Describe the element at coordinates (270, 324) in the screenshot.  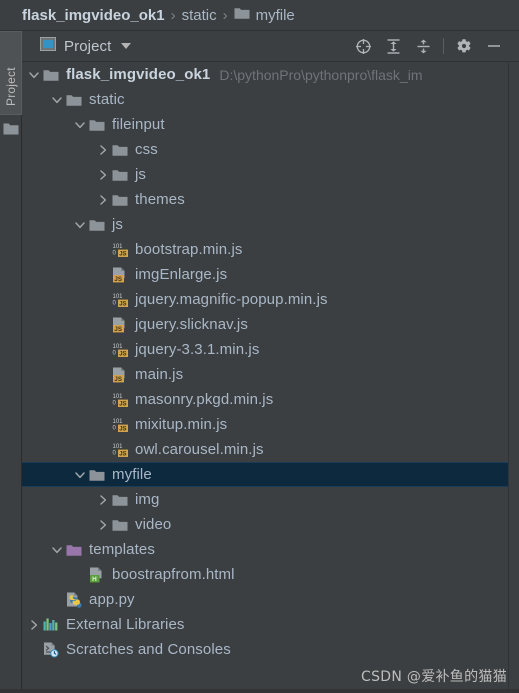
I see `tree-row: JS jquery.slicknav.js` at that location.